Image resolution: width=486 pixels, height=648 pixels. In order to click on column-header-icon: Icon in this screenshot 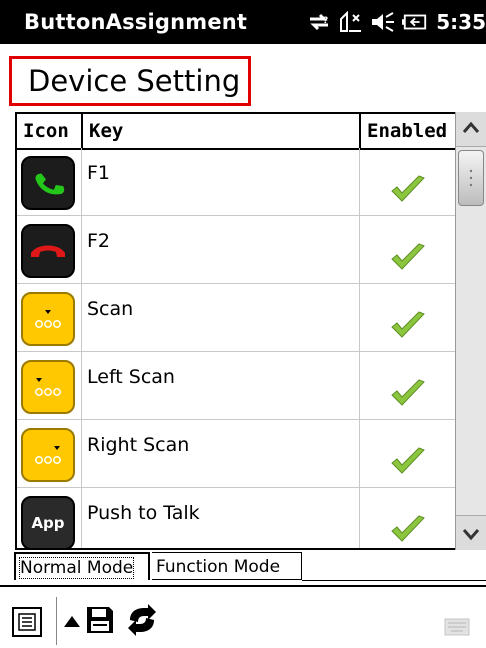, I will do `click(46, 131)`.